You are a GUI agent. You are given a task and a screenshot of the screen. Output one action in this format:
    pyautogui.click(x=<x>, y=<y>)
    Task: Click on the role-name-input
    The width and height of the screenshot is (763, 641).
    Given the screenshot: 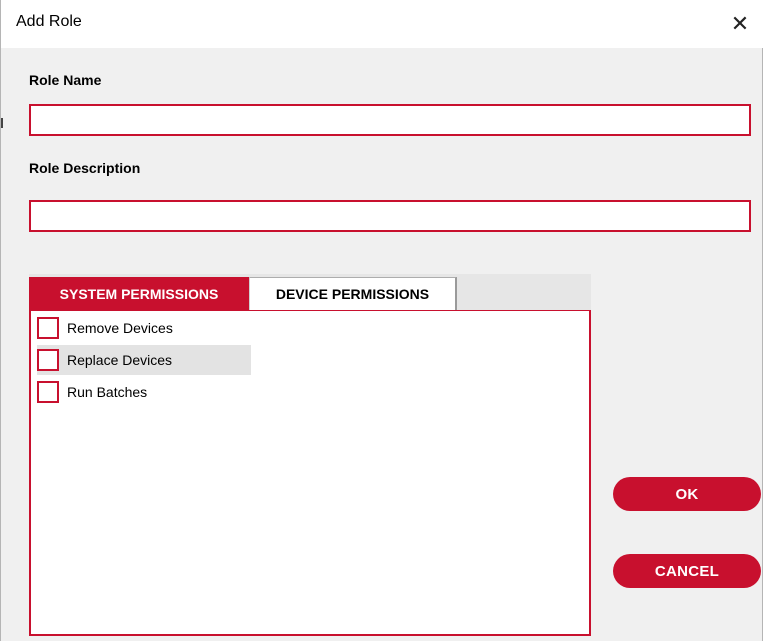 What is the action you would take?
    pyautogui.click(x=390, y=120)
    